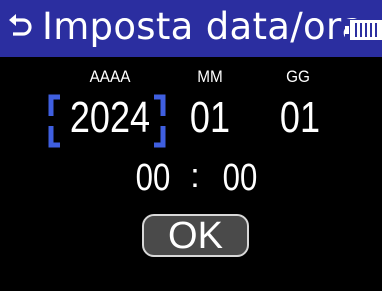 The width and height of the screenshot is (382, 291). I want to click on year-field: 2024, so click(110, 118).